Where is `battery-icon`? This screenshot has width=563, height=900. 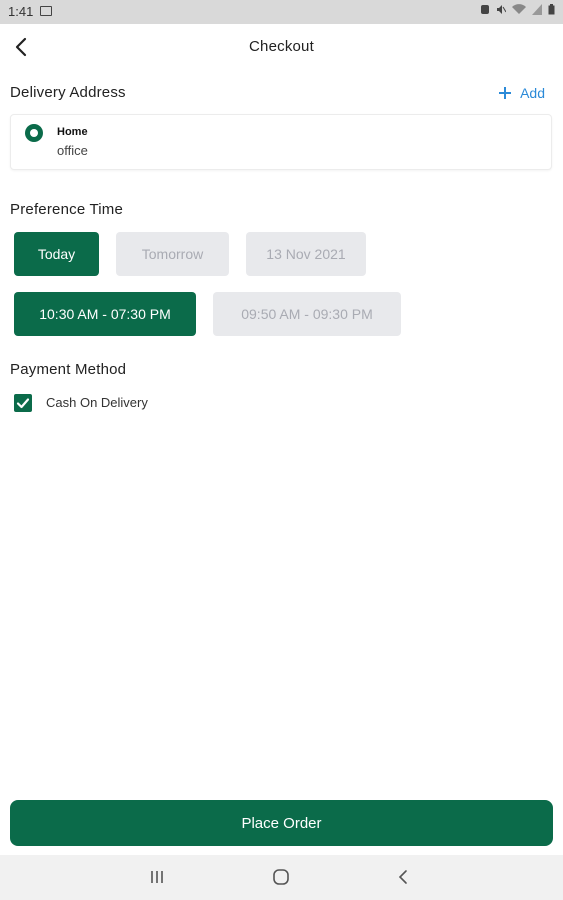
battery-icon is located at coordinates (551, 9).